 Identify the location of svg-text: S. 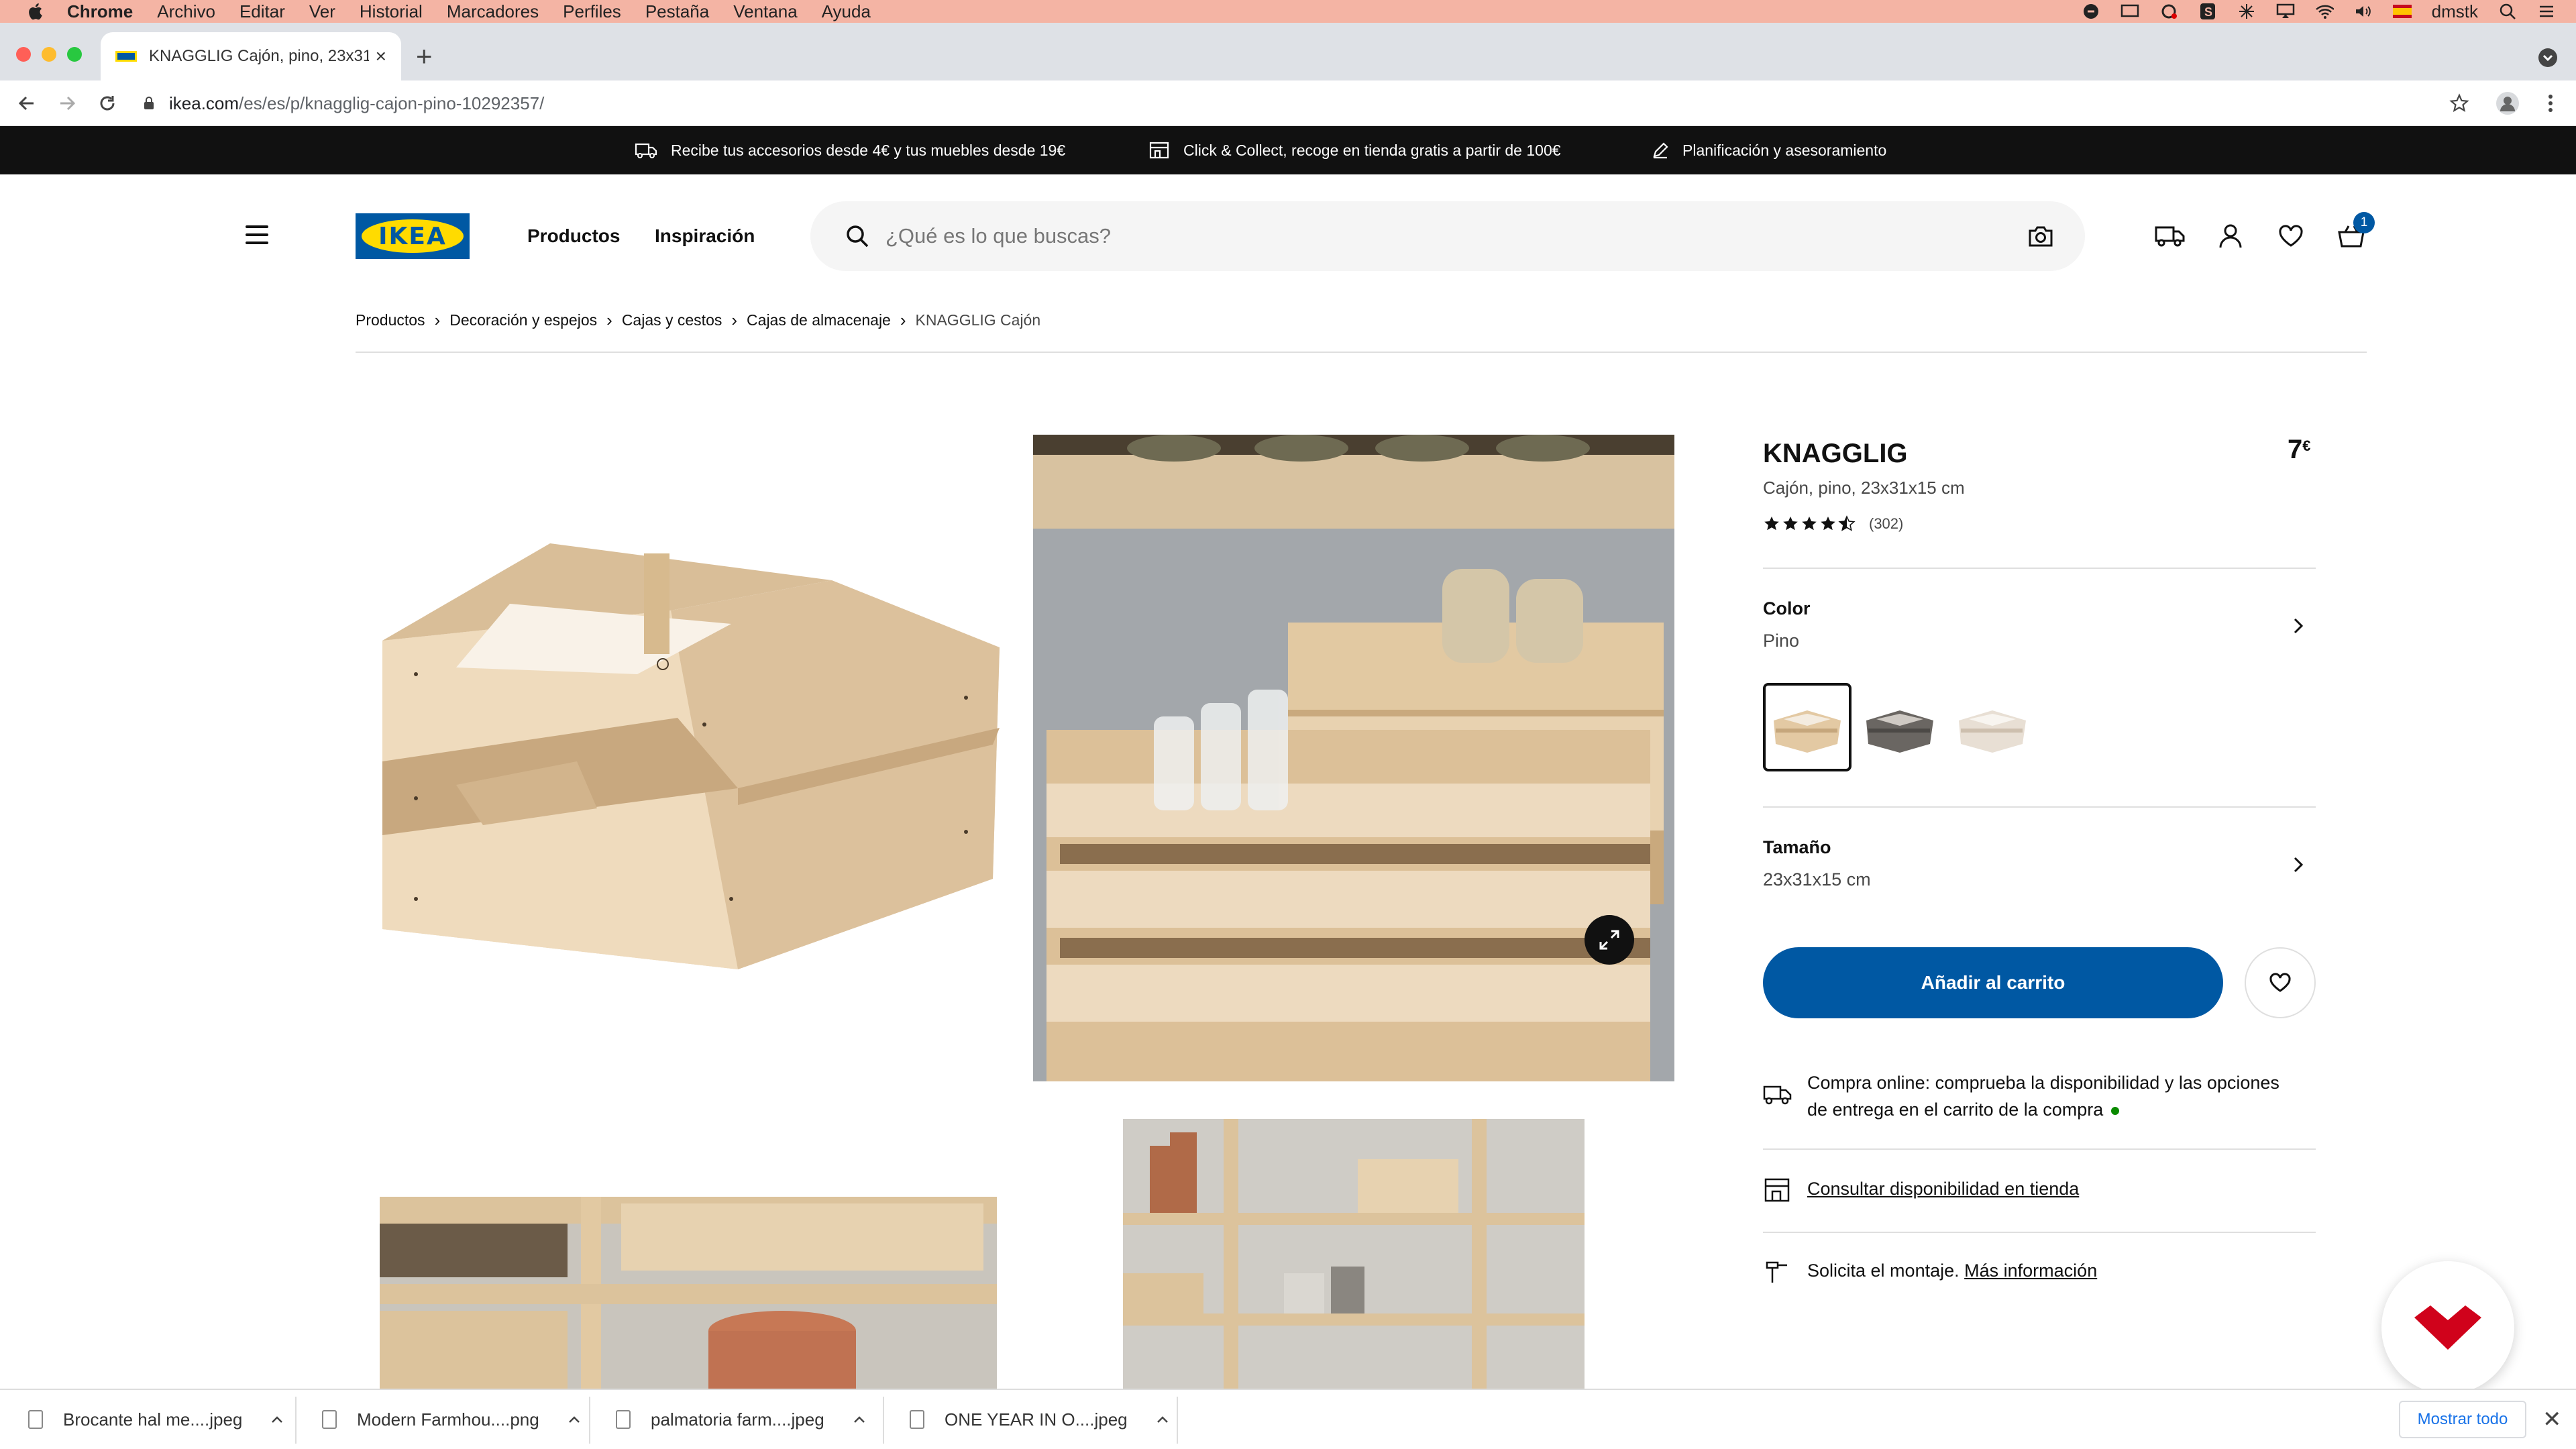
(2208, 12).